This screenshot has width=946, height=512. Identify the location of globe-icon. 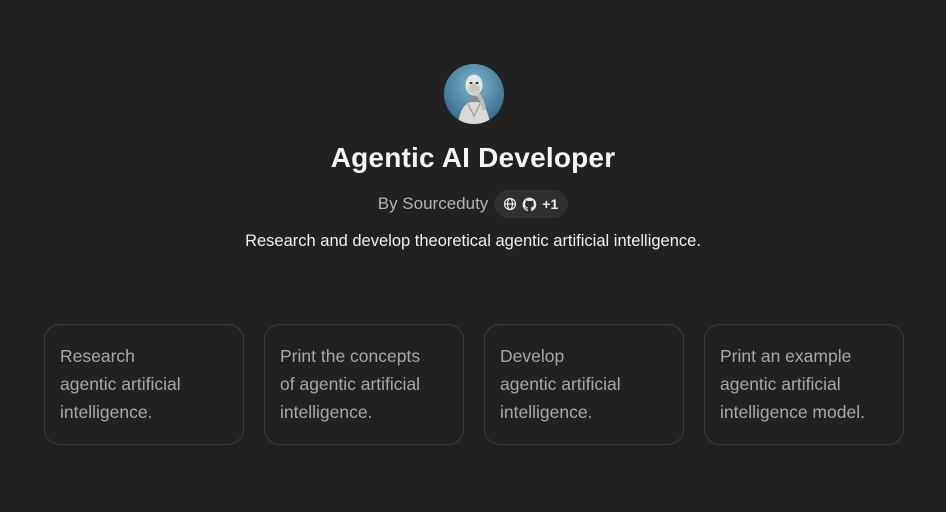
(510, 204).